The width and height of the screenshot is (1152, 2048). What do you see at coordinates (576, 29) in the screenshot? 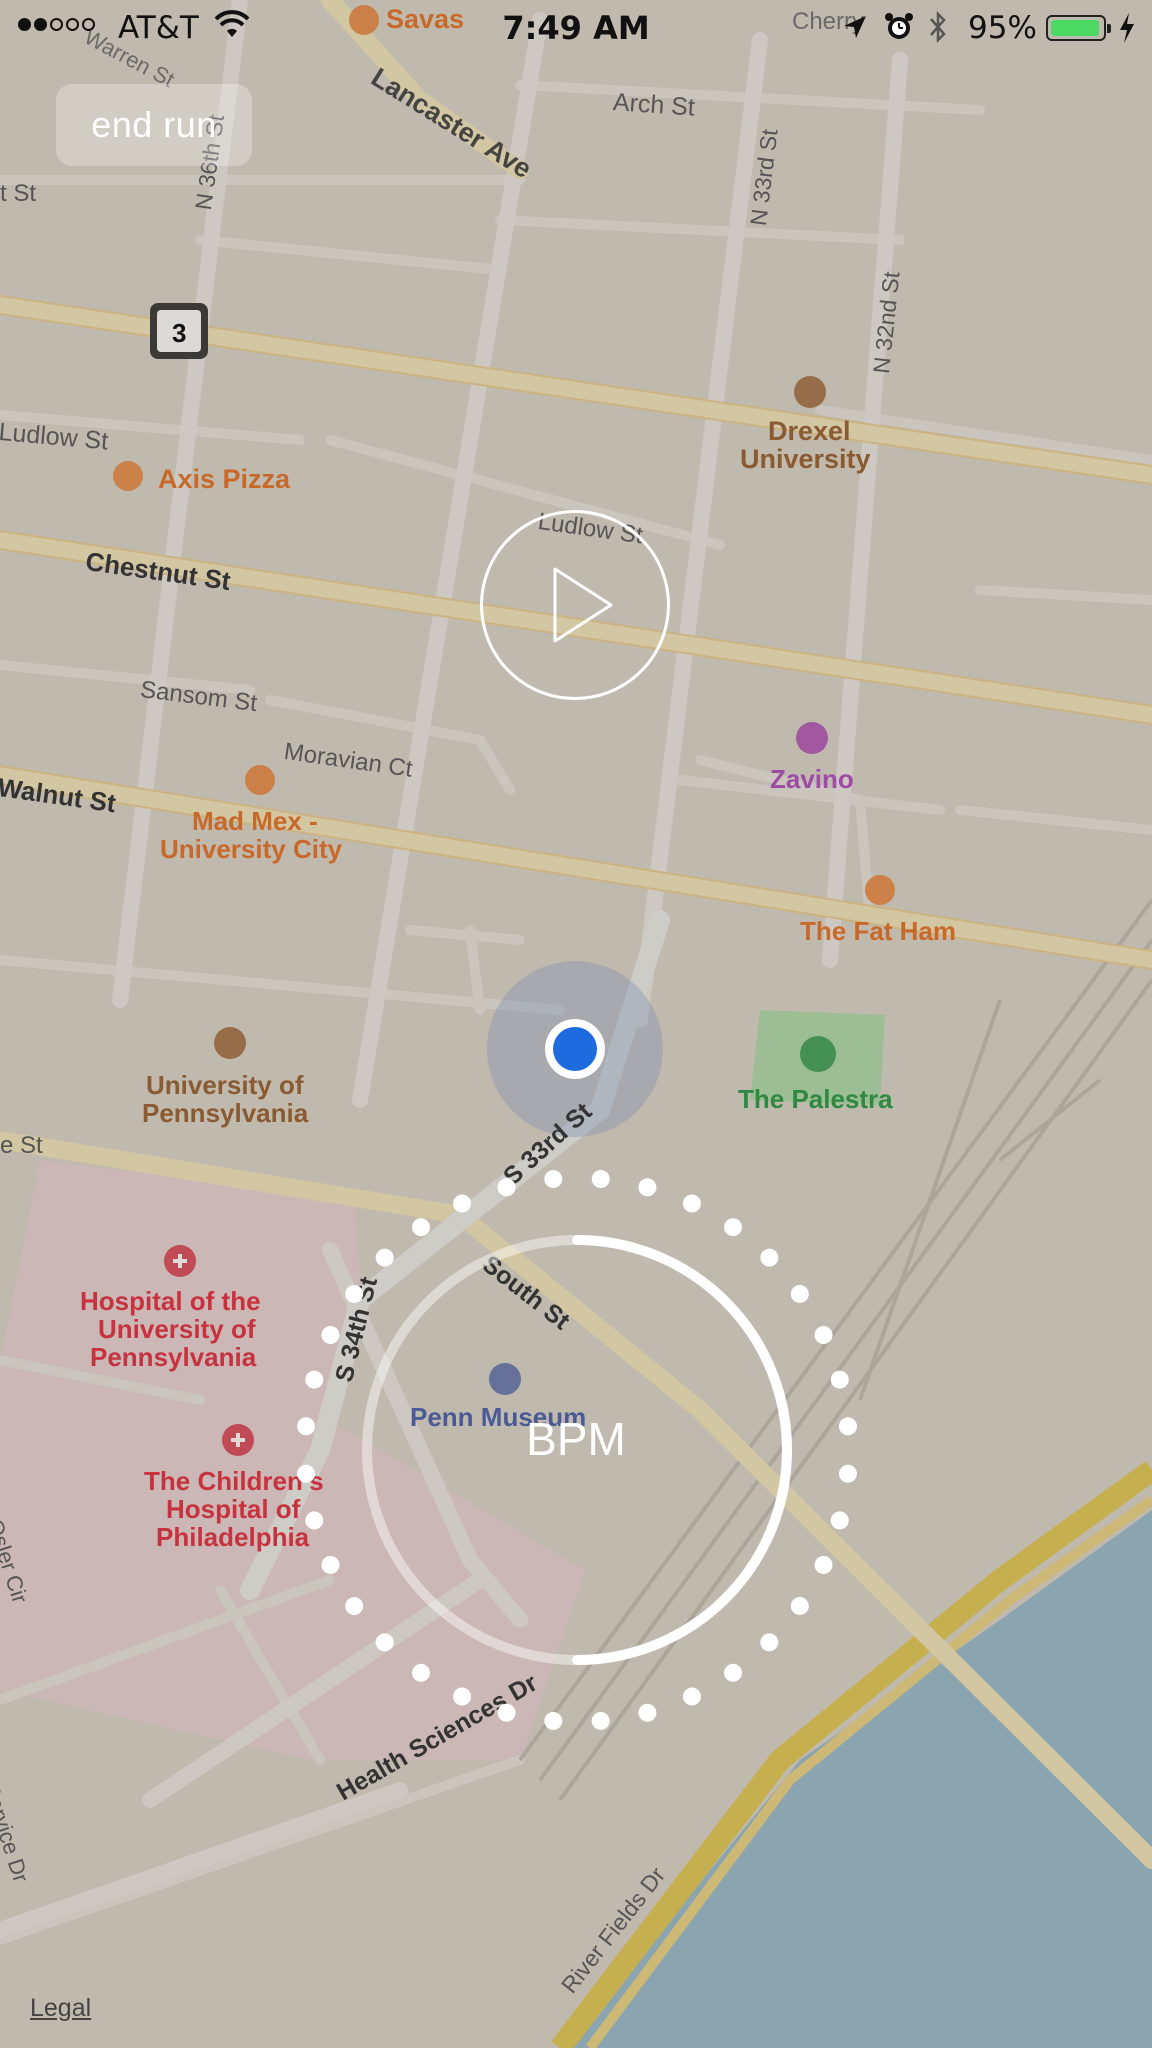
I see `status-bar: AT&T 7:49 AM 95%` at bounding box center [576, 29].